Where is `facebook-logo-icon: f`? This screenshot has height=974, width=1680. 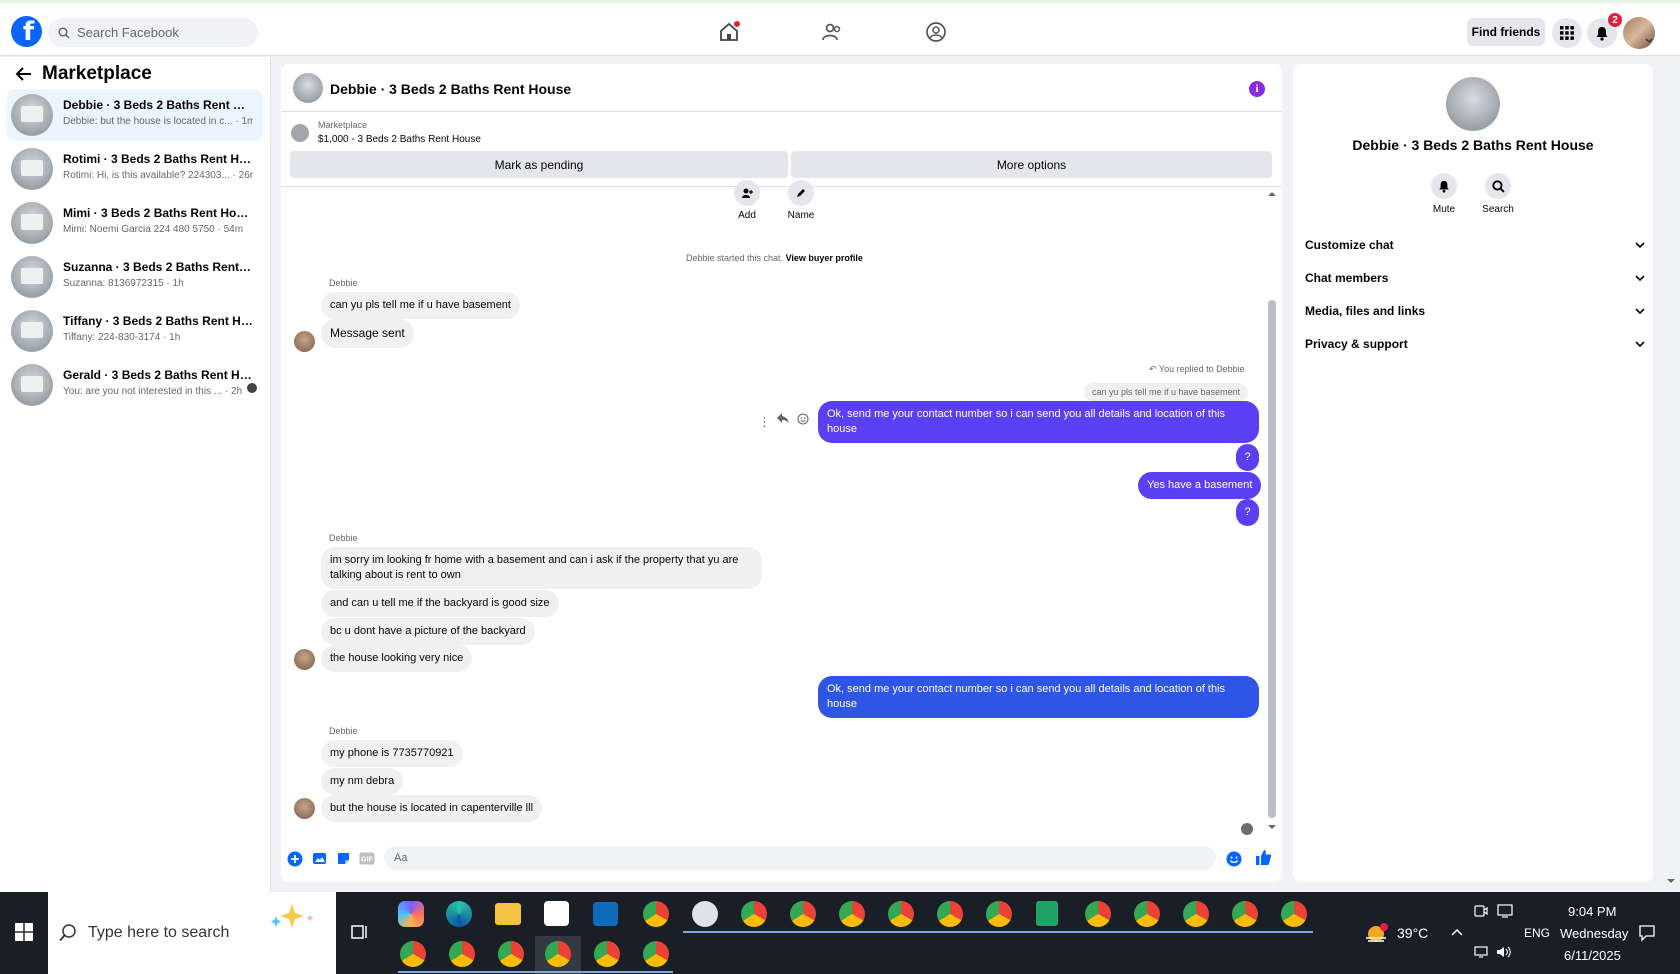
facebook-logo-icon: f is located at coordinates (26, 31).